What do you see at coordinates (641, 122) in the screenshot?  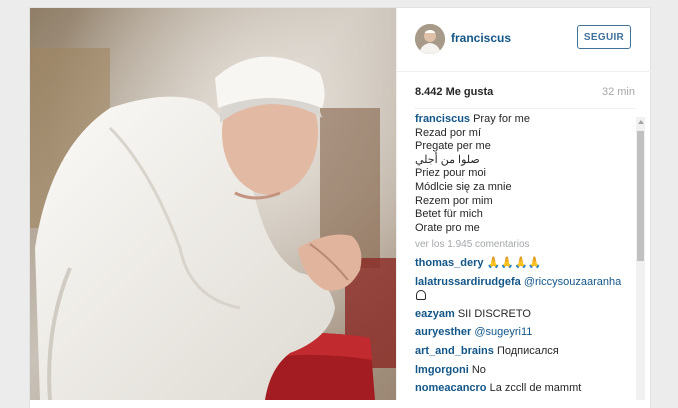 I see `scroll-up-arrow-icon` at bounding box center [641, 122].